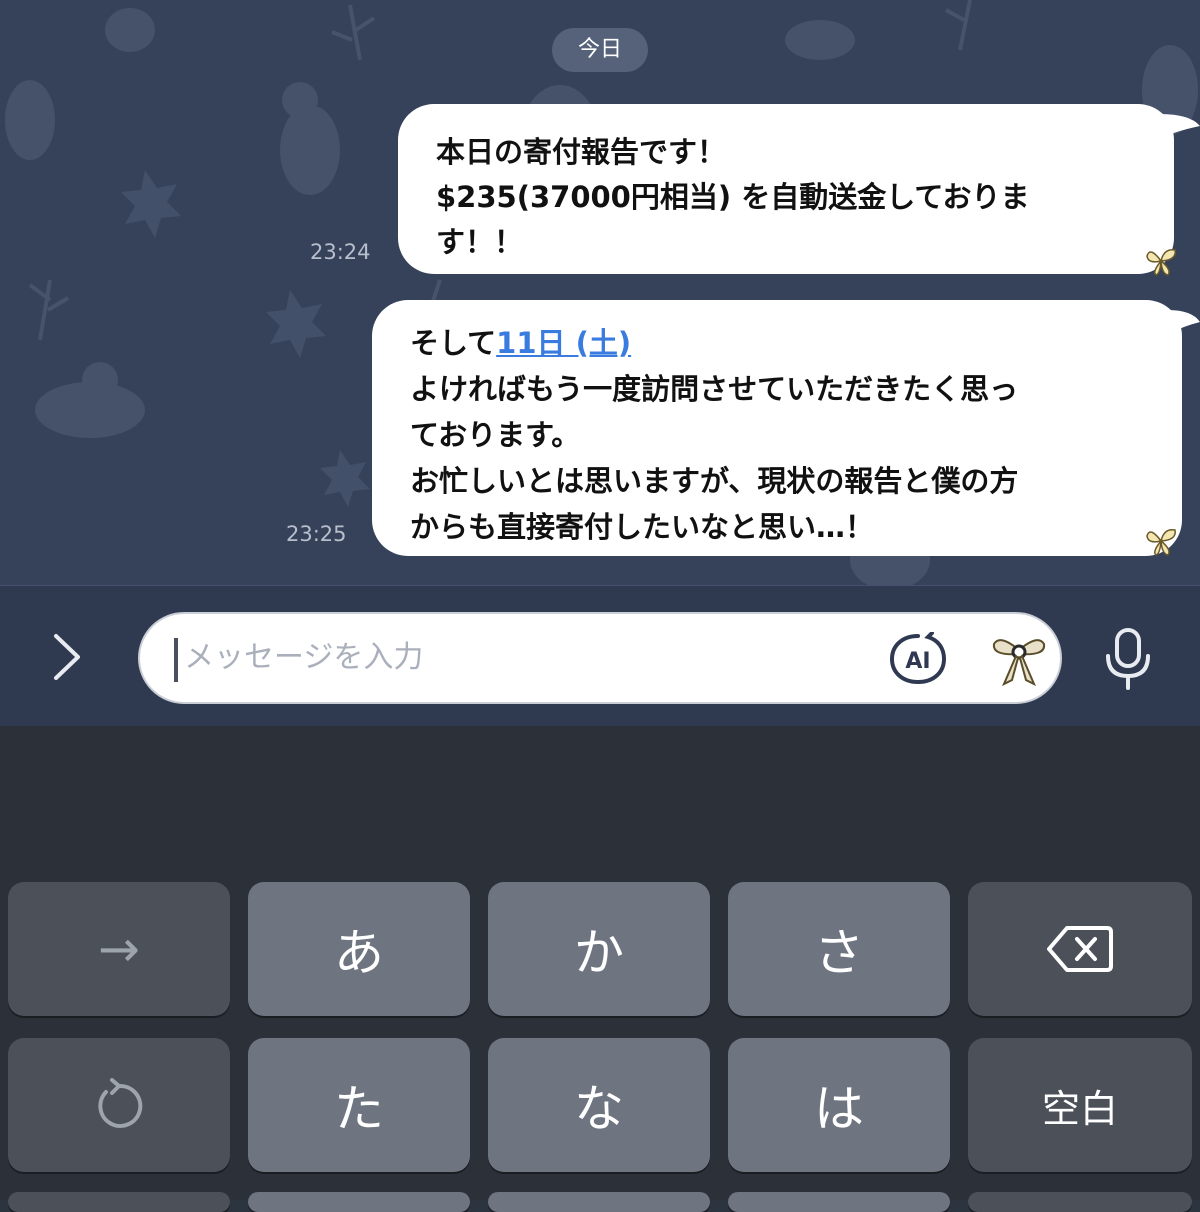 The height and width of the screenshot is (1212, 1200). I want to click on key-arrow-right: →, so click(119, 949).